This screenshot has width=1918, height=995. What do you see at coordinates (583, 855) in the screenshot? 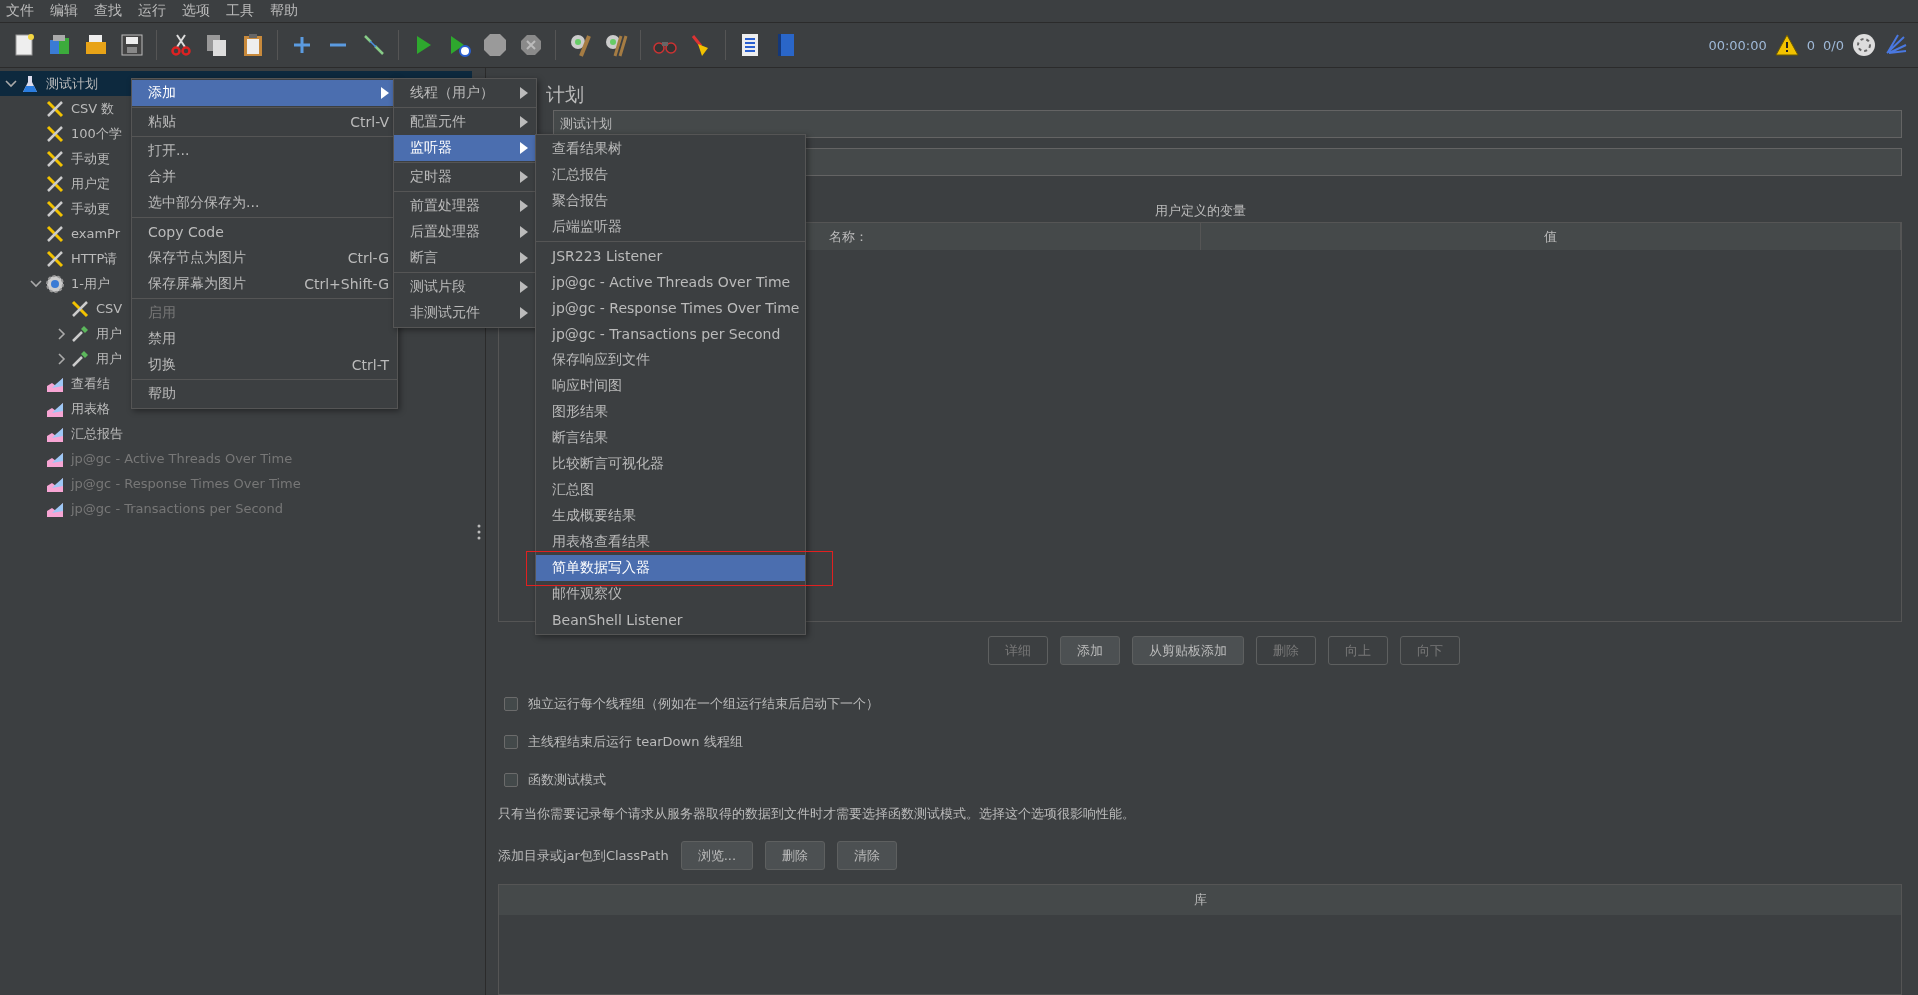
I see `classpath-label: 添加目录或jar包到ClassPath` at bounding box center [583, 855].